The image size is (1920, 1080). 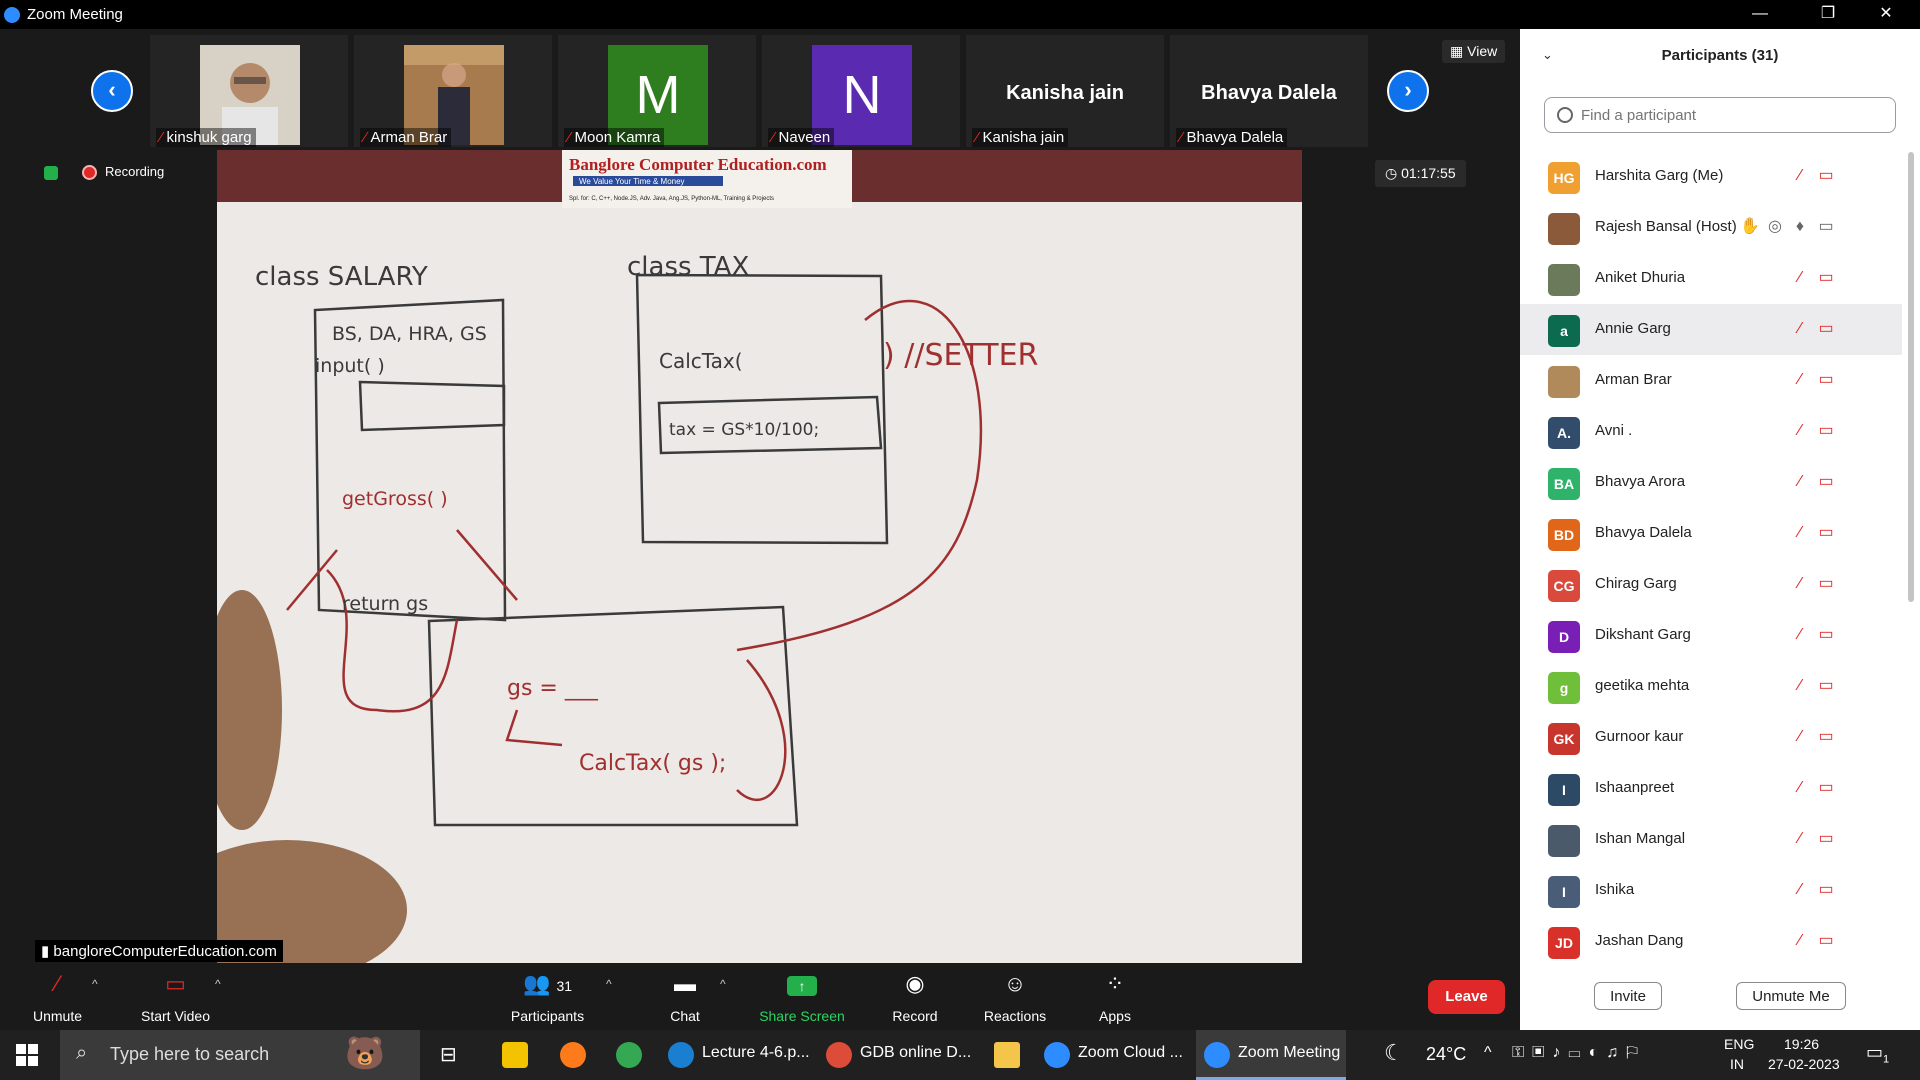 What do you see at coordinates (1639, 736) in the screenshot?
I see `participant-name: Gurnoor kaur` at bounding box center [1639, 736].